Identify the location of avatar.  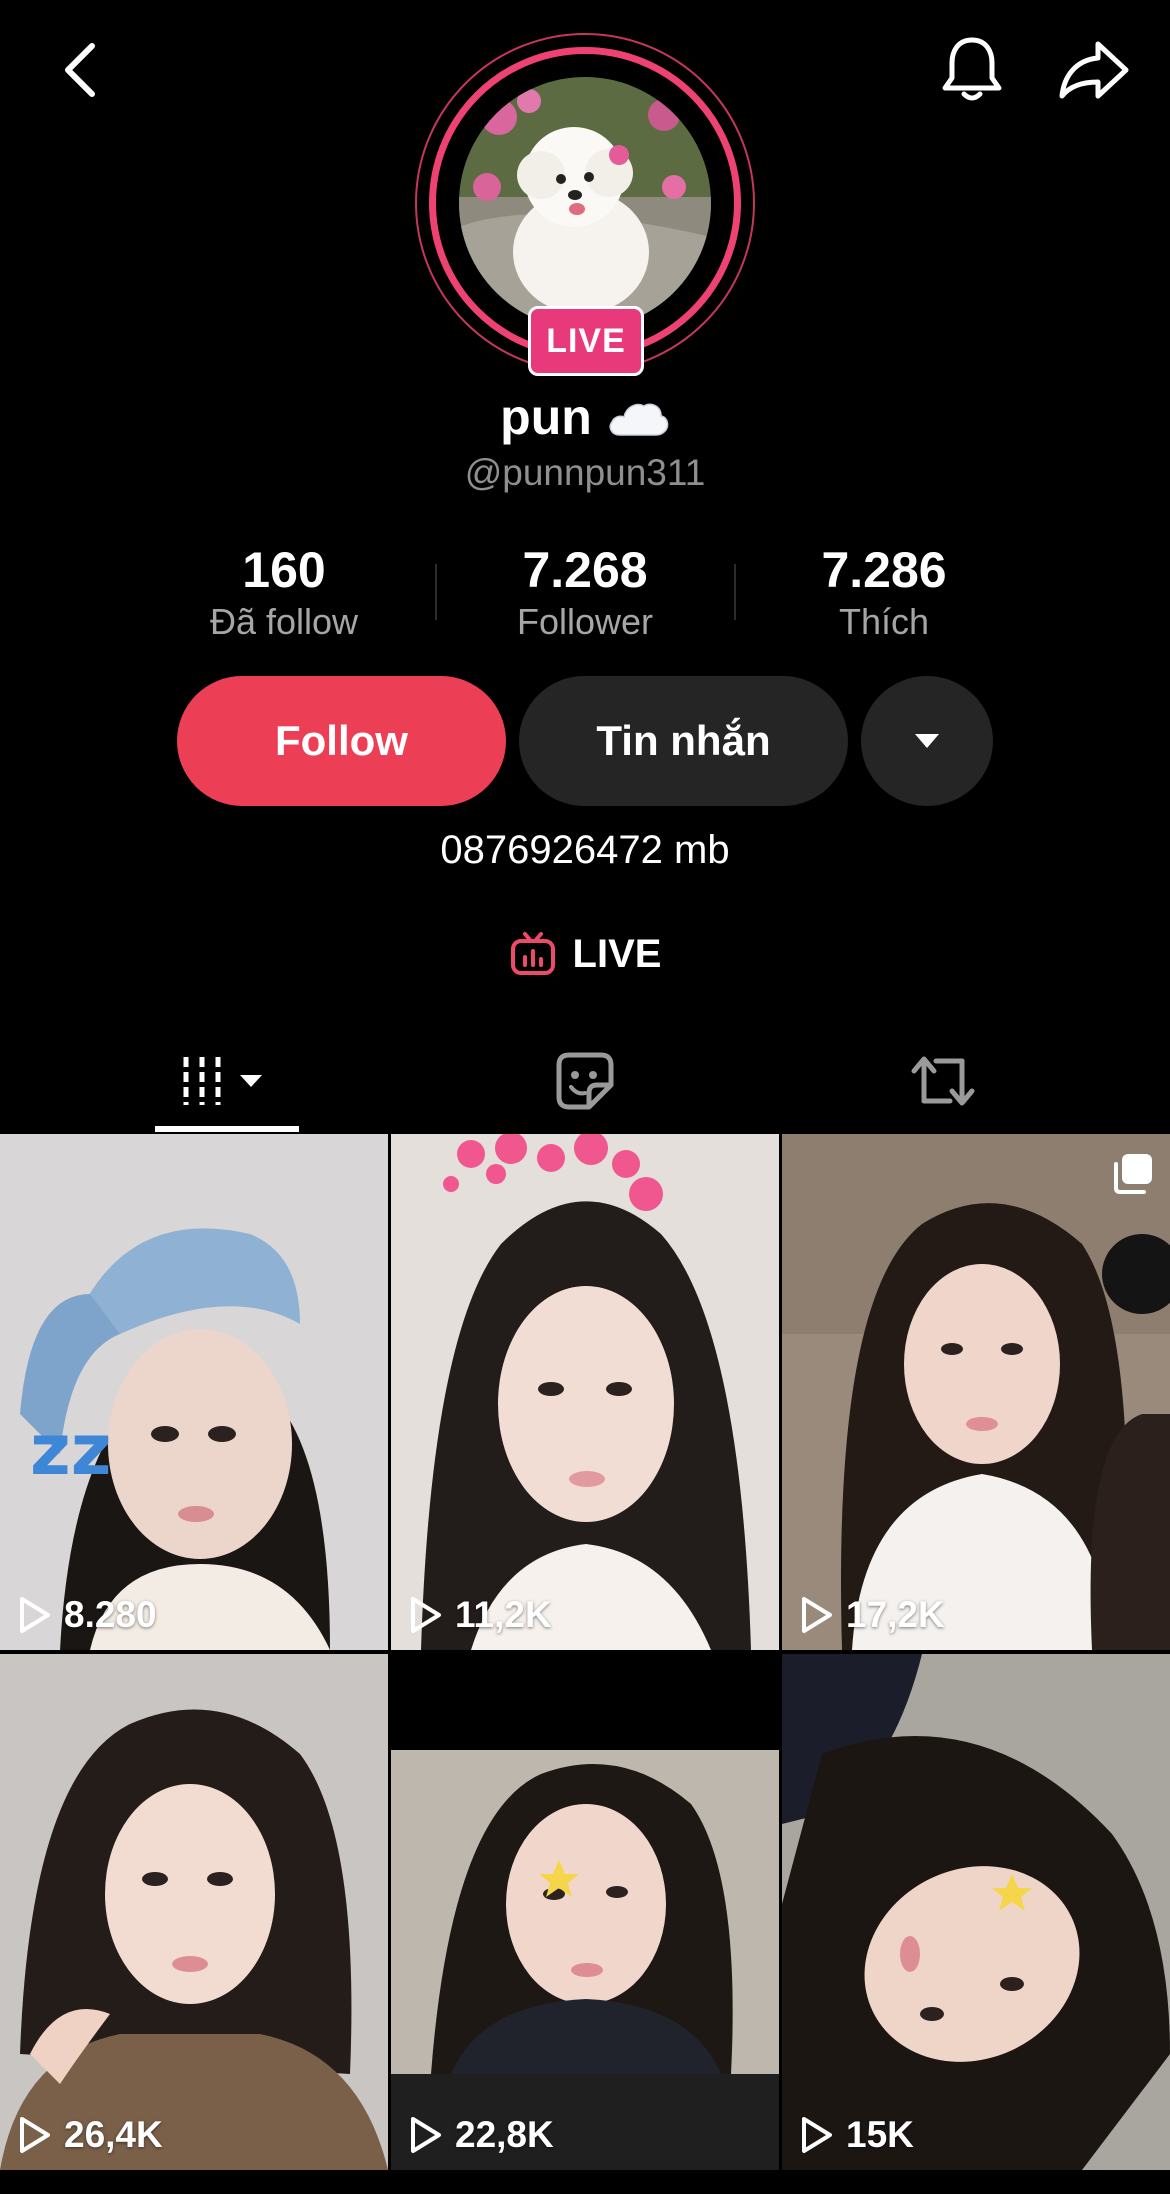
(585, 203).